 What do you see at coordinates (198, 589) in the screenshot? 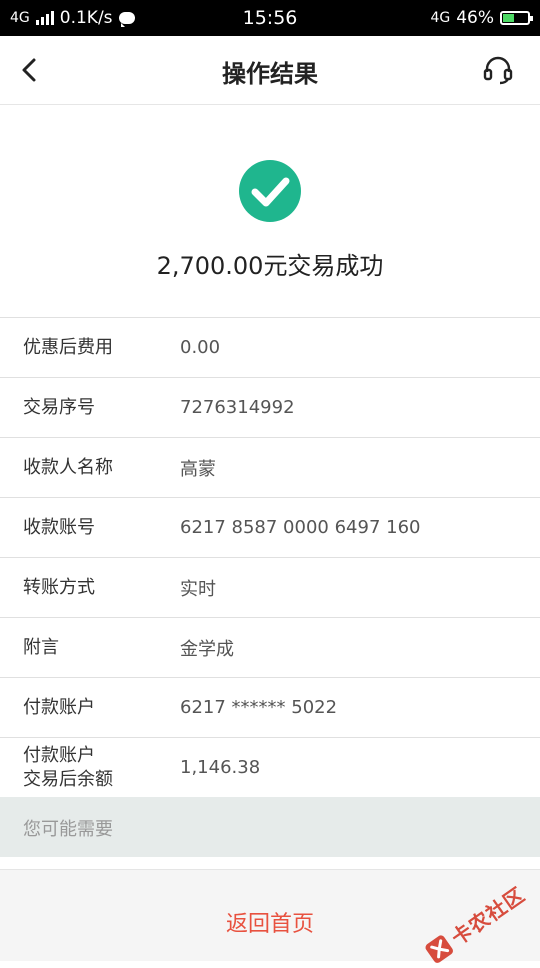
I see `detail-value: 实时` at bounding box center [198, 589].